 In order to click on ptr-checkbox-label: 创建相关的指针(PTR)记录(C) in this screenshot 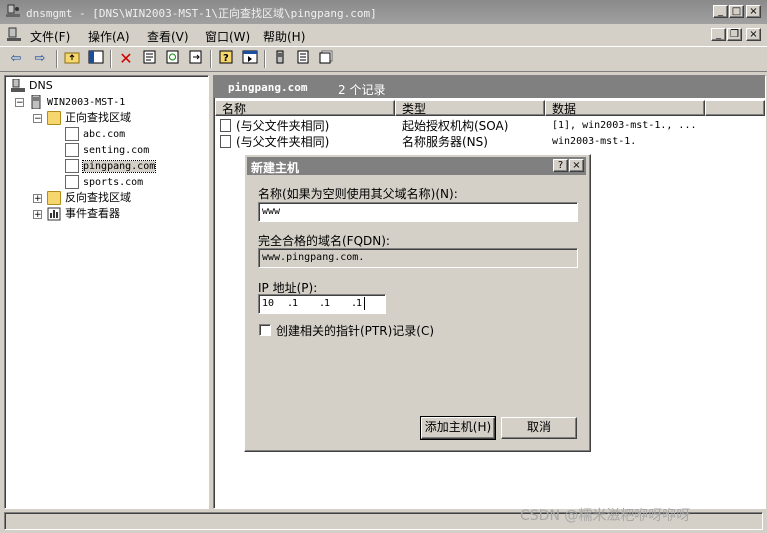, I will do `click(355, 330)`.